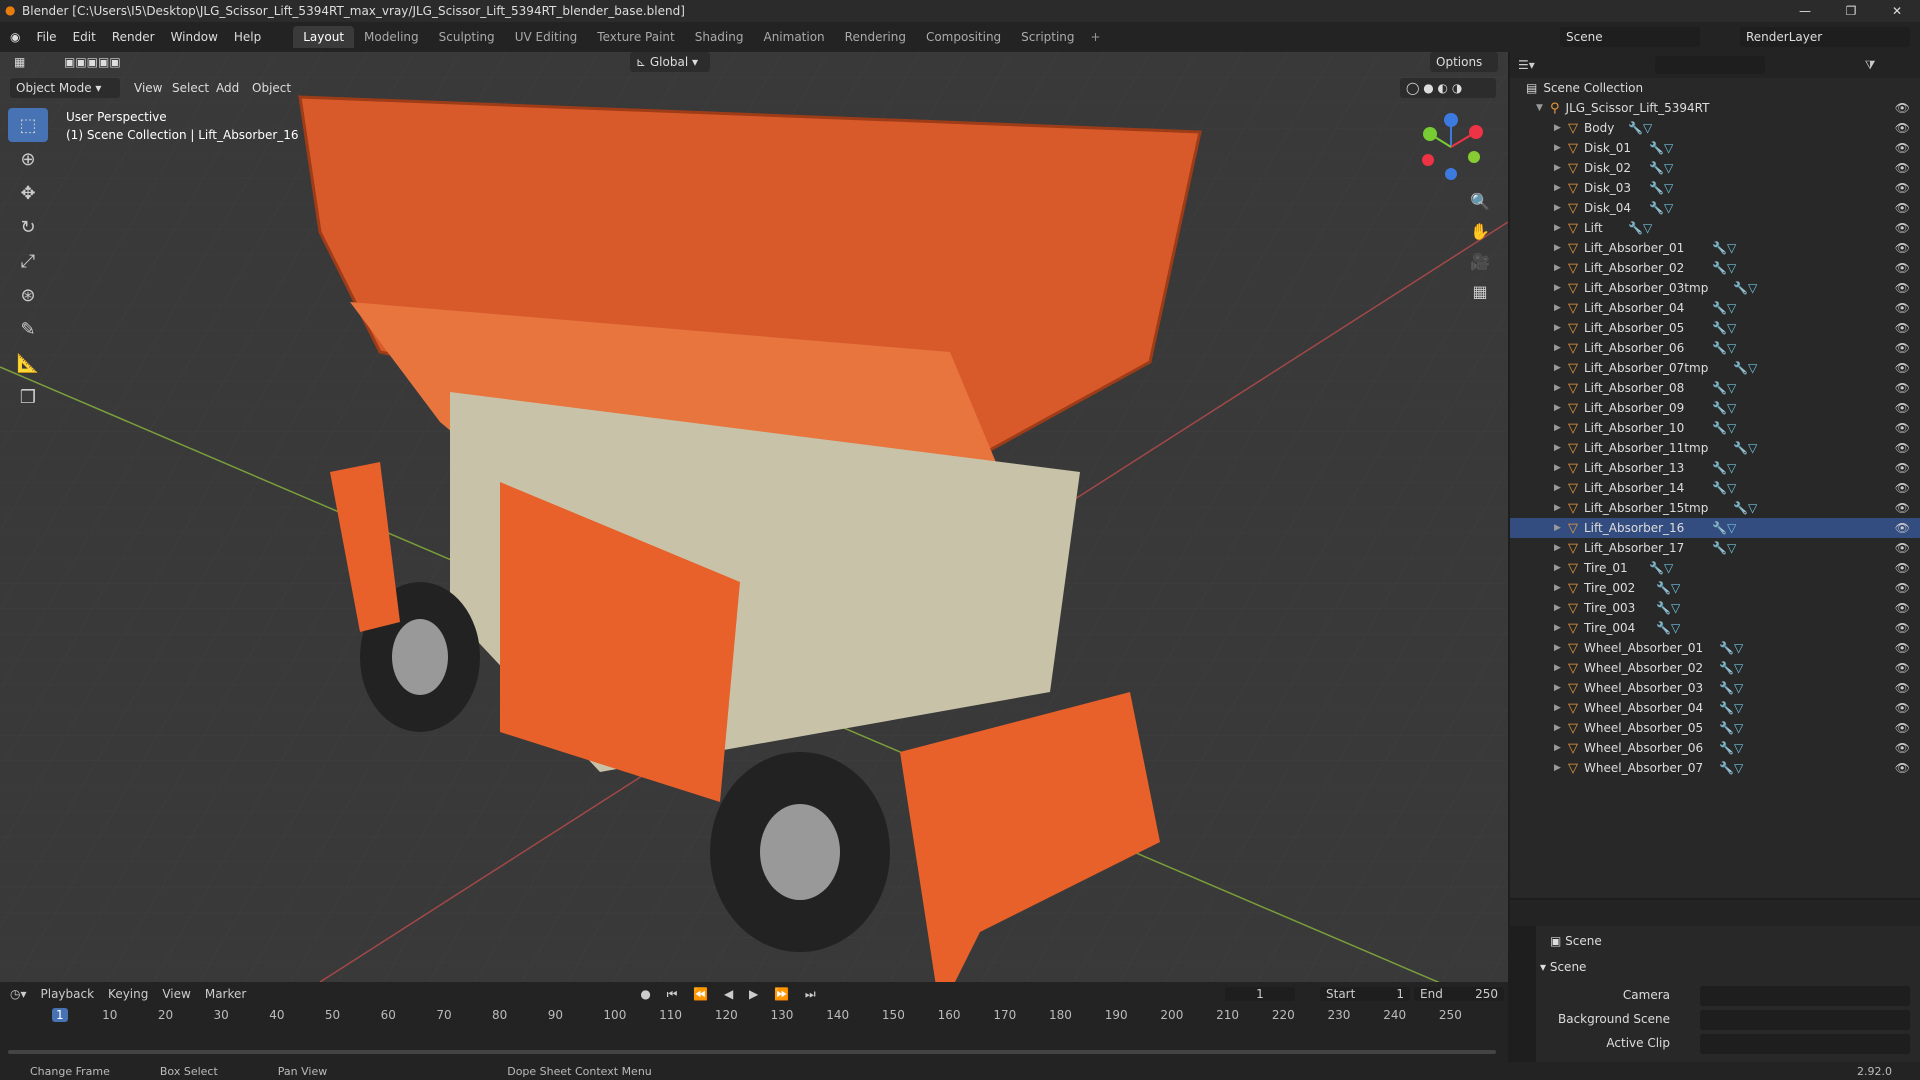 The width and height of the screenshot is (1920, 1080). Describe the element at coordinates (752, 1052) in the screenshot. I see `timeline-scrollbar` at that location.